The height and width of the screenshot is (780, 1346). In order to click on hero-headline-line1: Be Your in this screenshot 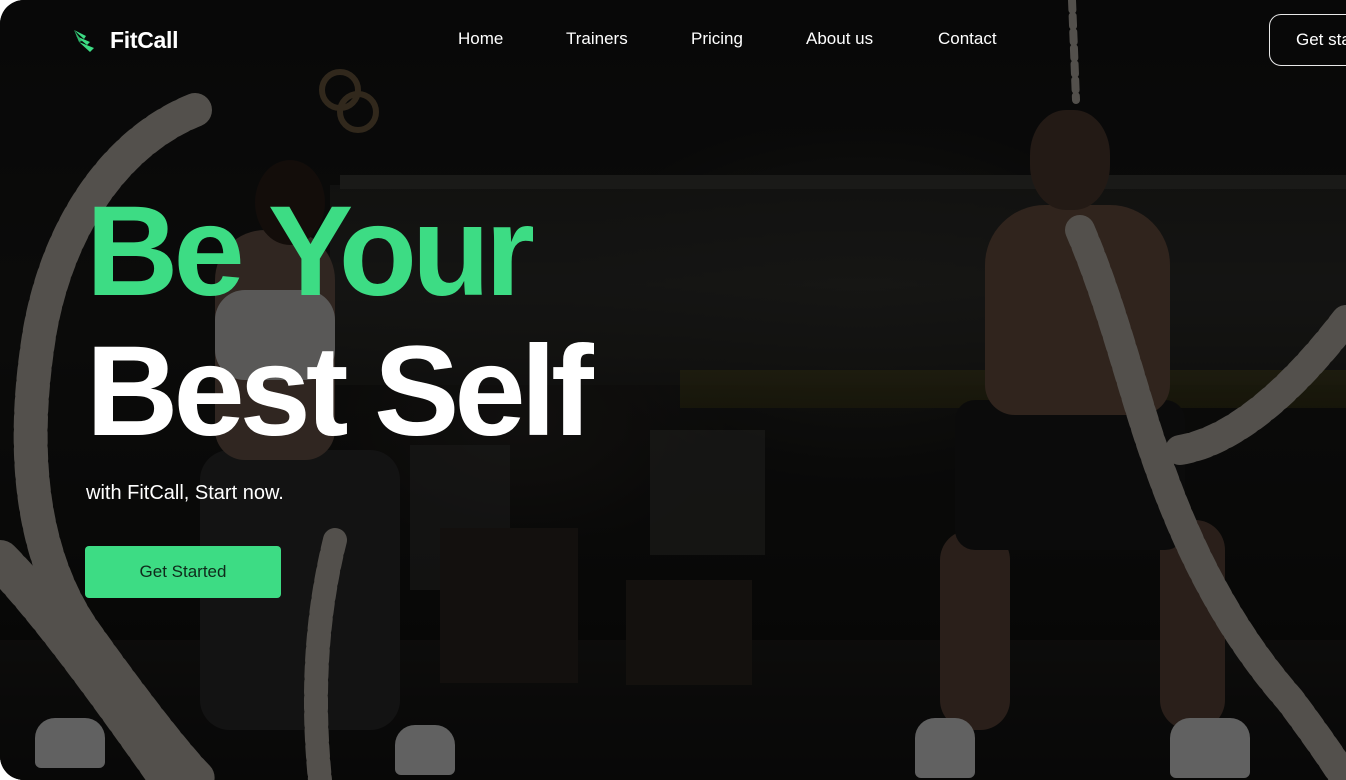, I will do `click(310, 251)`.